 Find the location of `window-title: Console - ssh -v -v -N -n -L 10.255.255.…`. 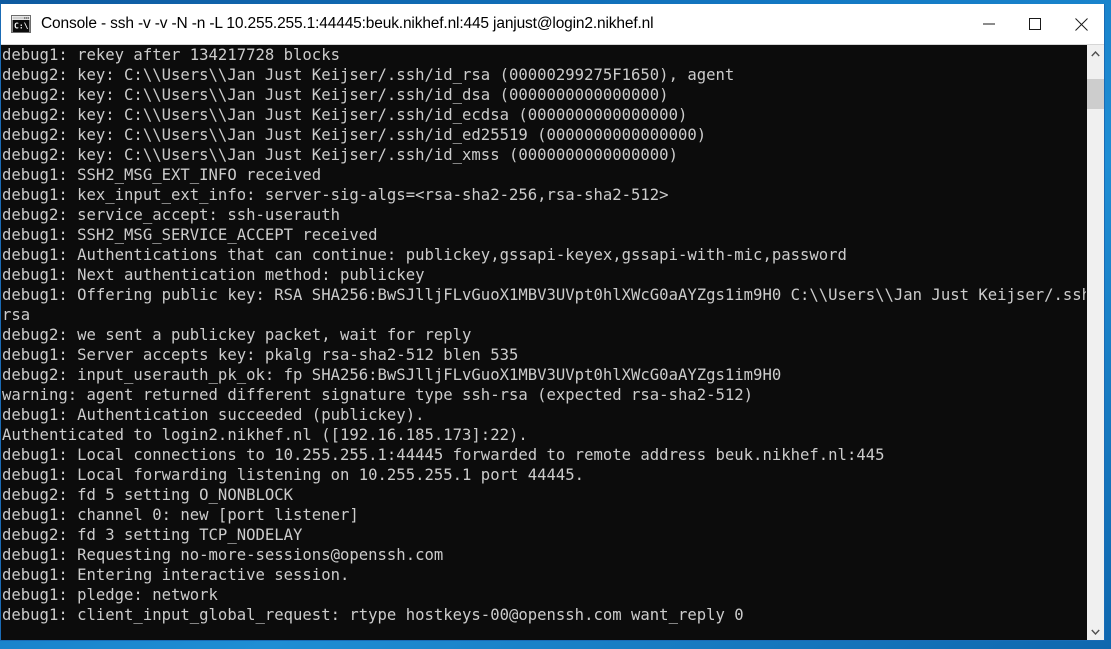

window-title: Console - ssh -v -v -N -n -L 10.255.255.… is located at coordinates (347, 23).